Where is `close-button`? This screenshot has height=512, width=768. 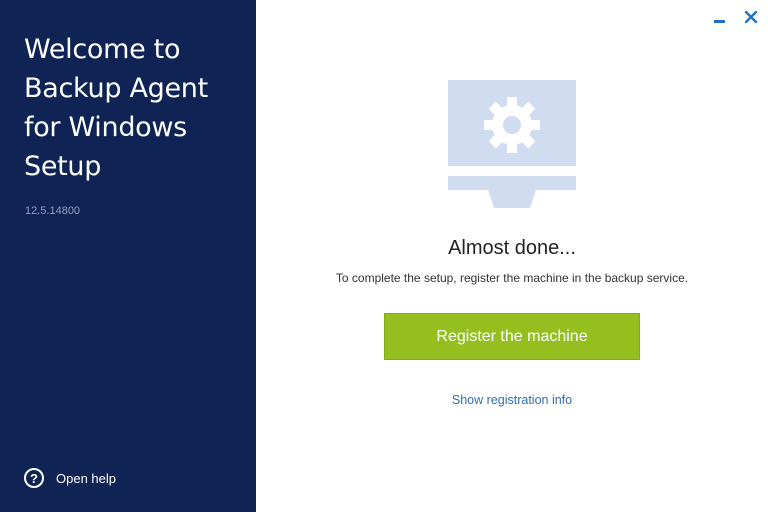 close-button is located at coordinates (751, 17).